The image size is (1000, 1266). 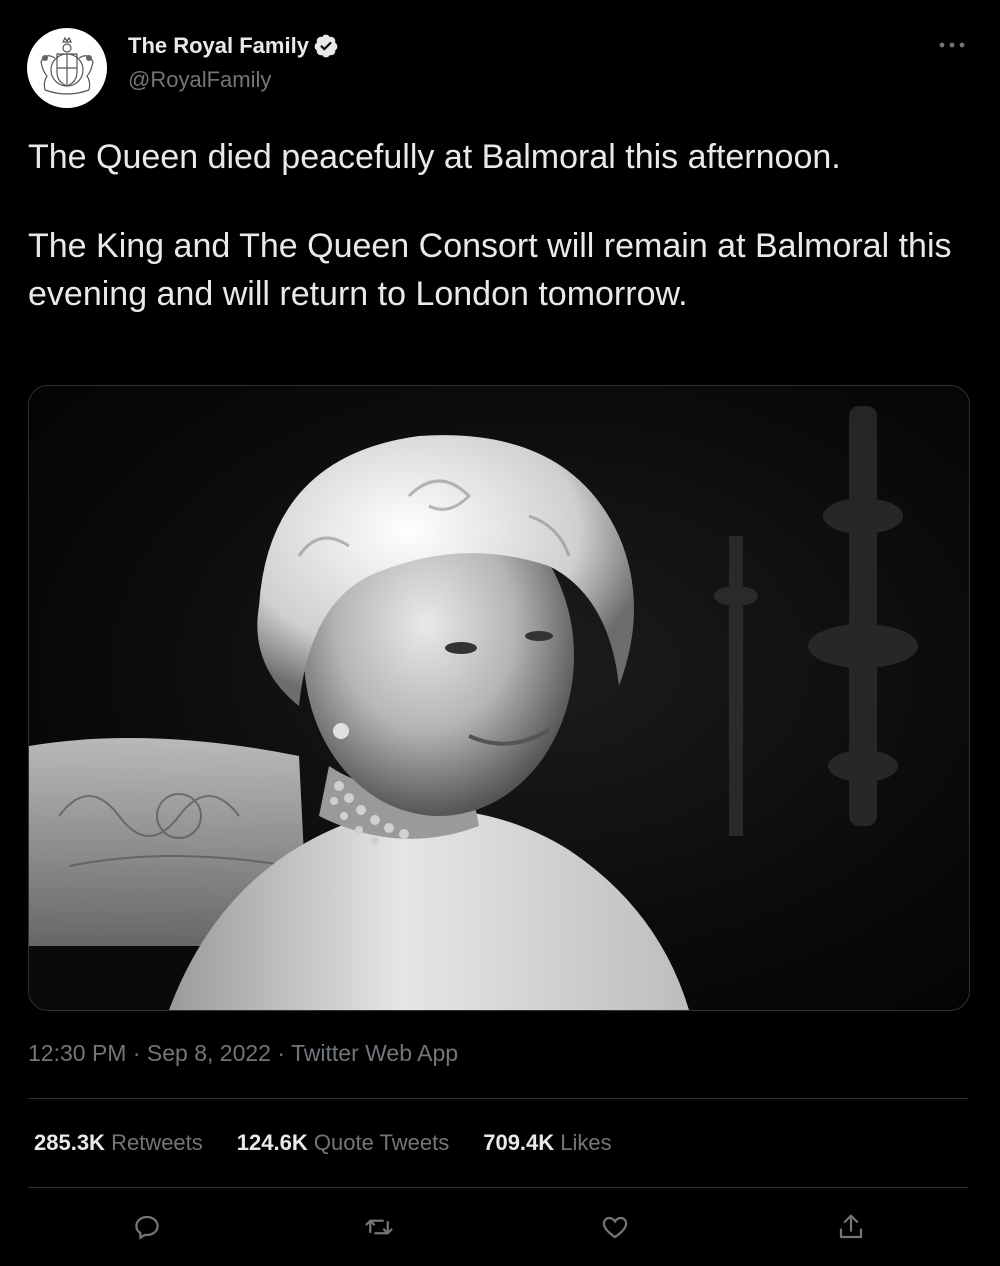 I want to click on retweets-count: 285.3K, so click(x=69, y=1142).